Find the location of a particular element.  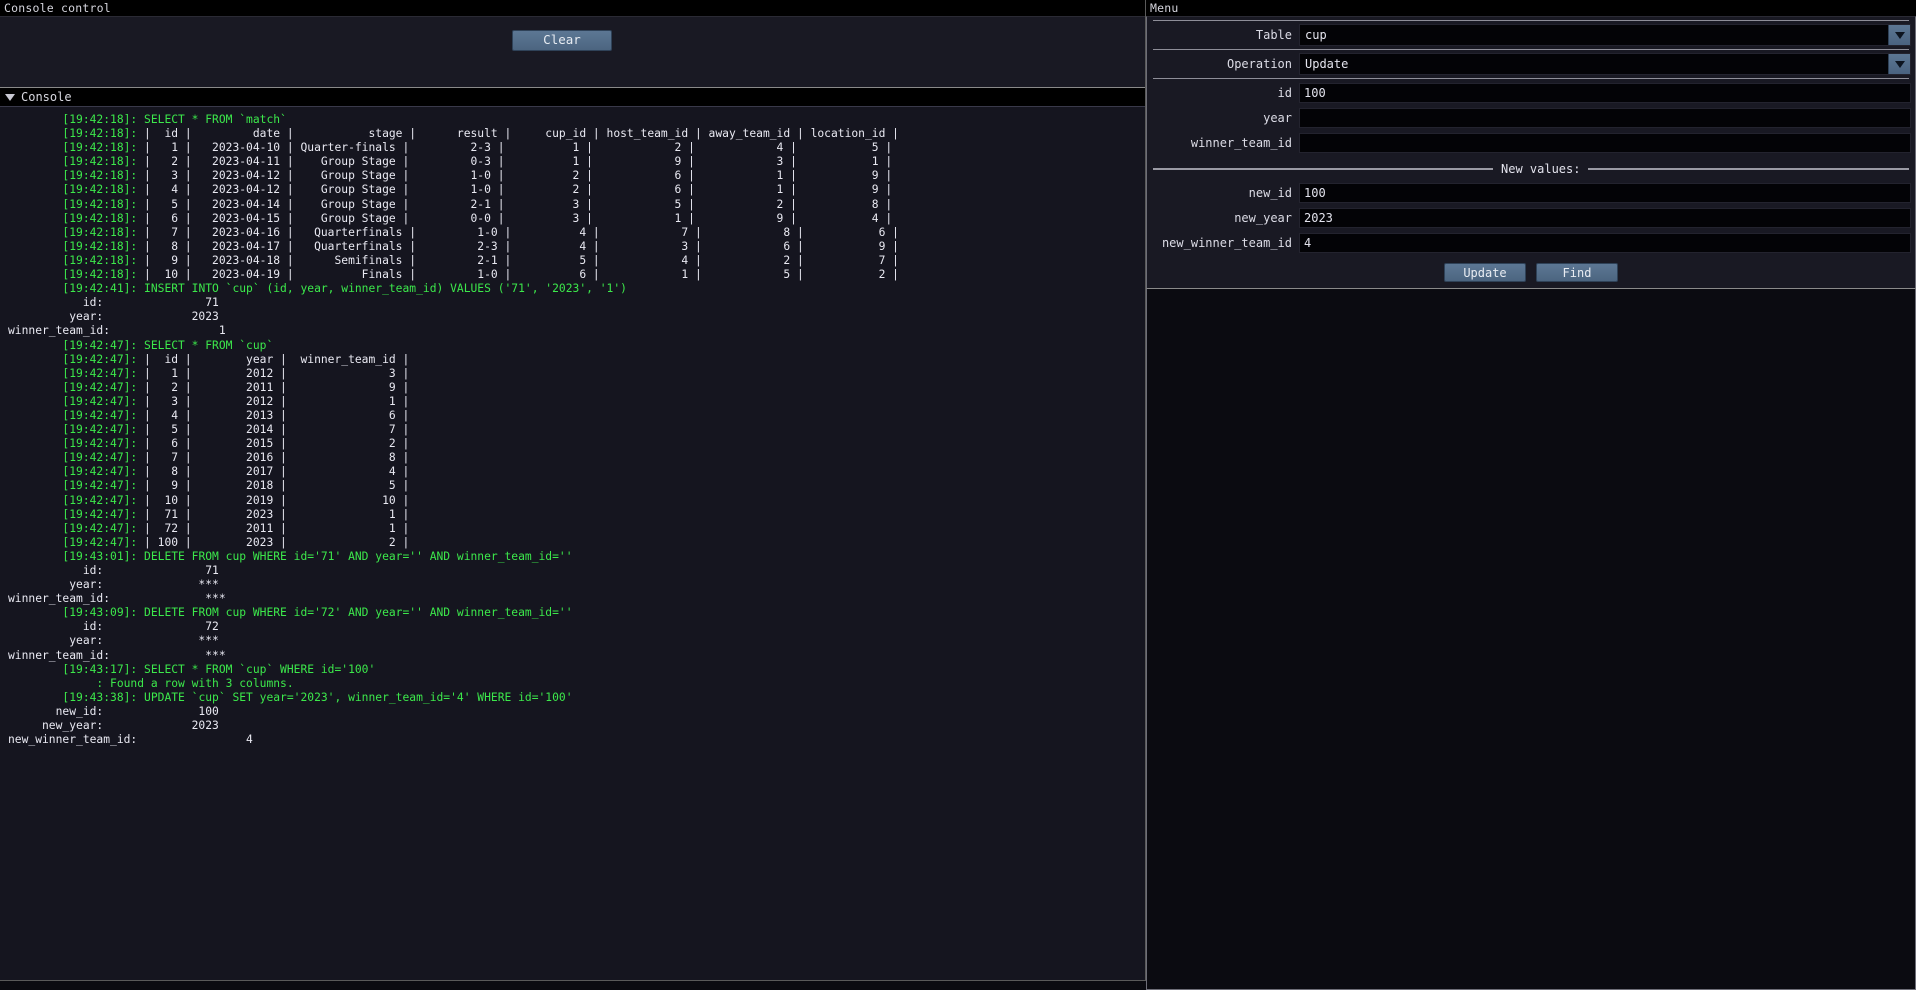

menu-action-buttons: Update Find is located at coordinates (1531, 272).